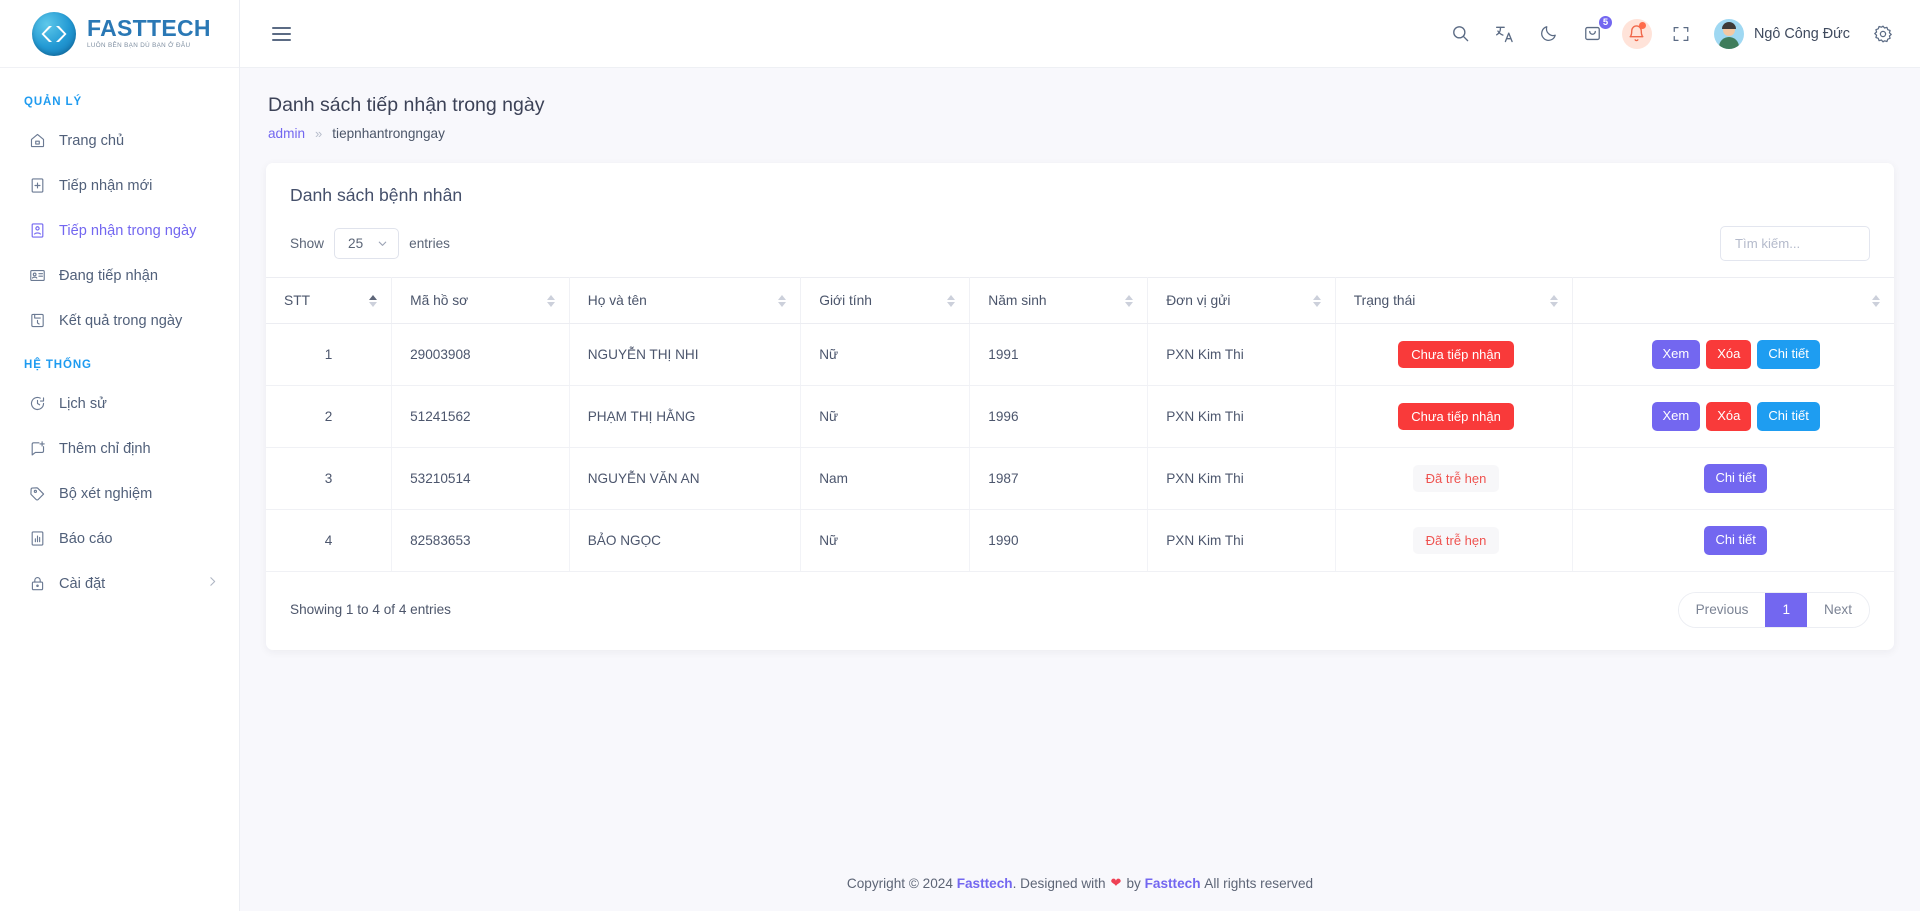 The width and height of the screenshot is (1920, 911). Describe the element at coordinates (1241, 300) in the screenshot. I see `column-header: Đơn vị gửi` at that location.